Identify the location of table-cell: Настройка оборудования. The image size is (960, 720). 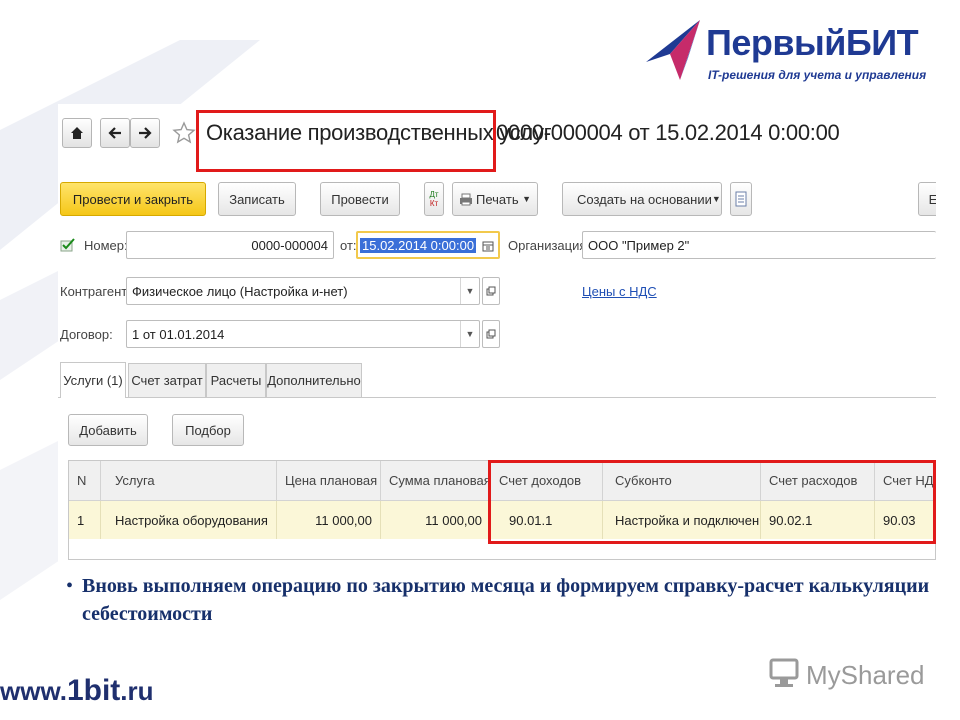
(189, 520).